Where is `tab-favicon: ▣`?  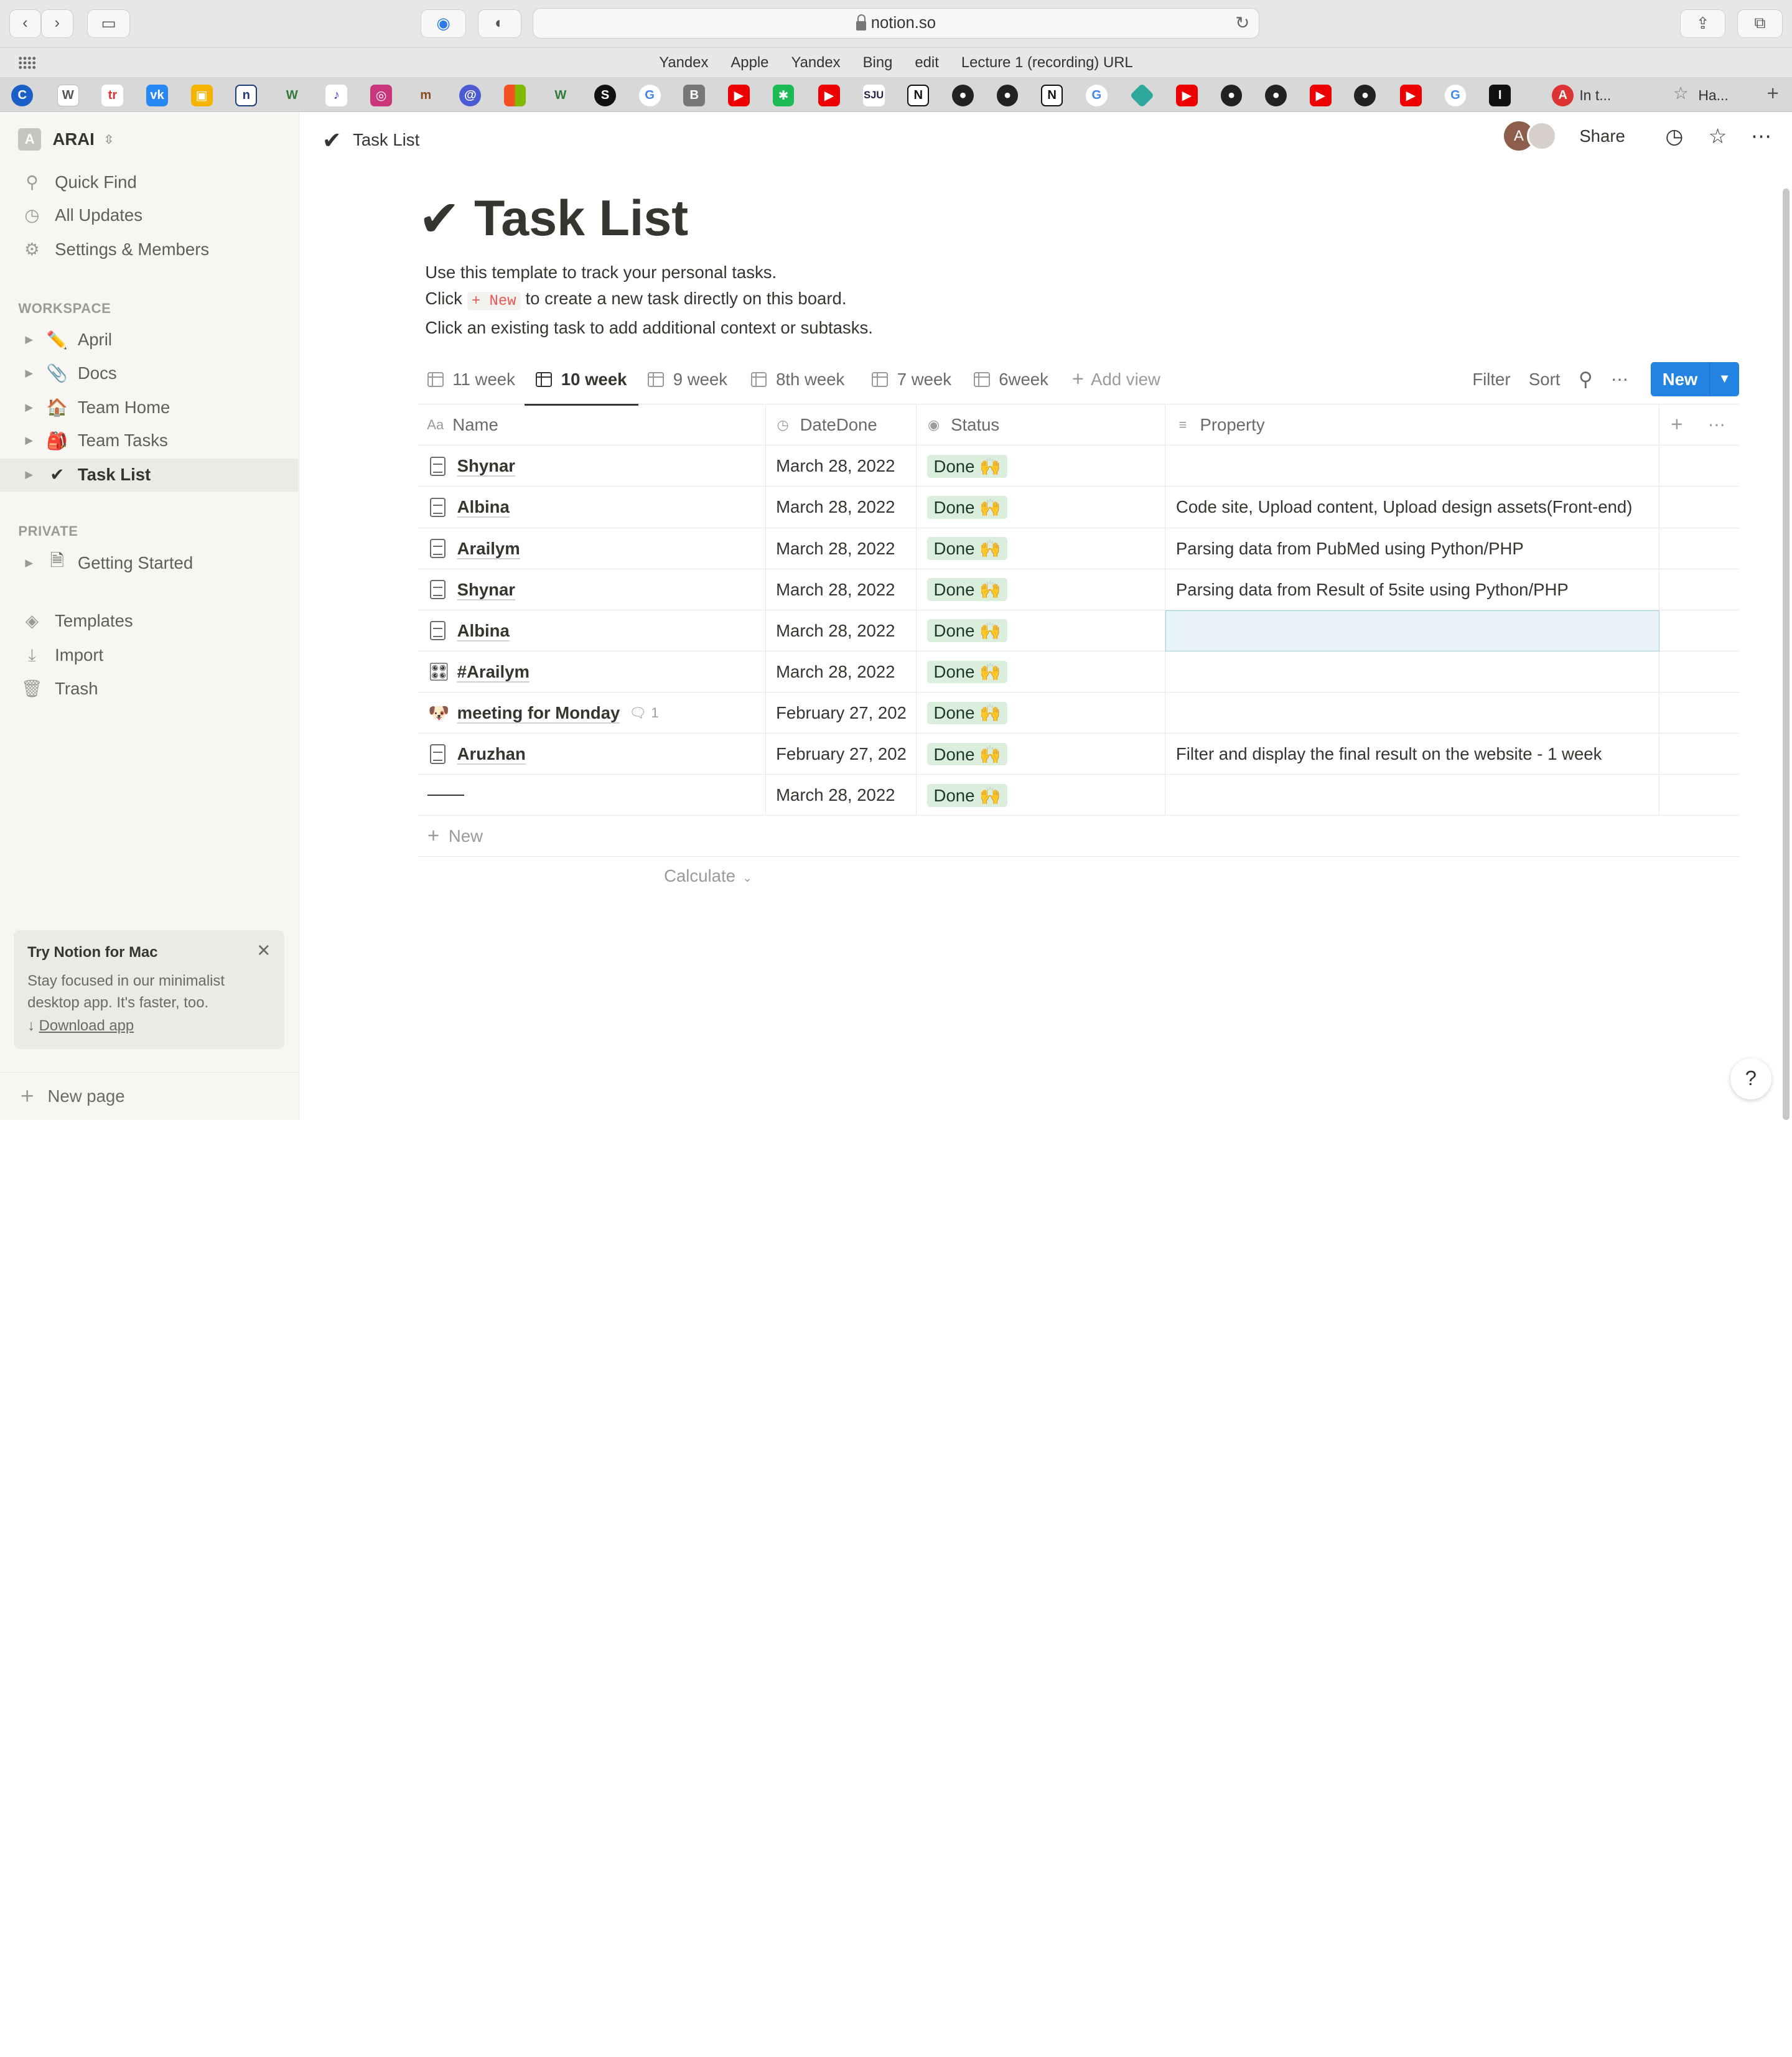 tab-favicon: ▣ is located at coordinates (201, 95).